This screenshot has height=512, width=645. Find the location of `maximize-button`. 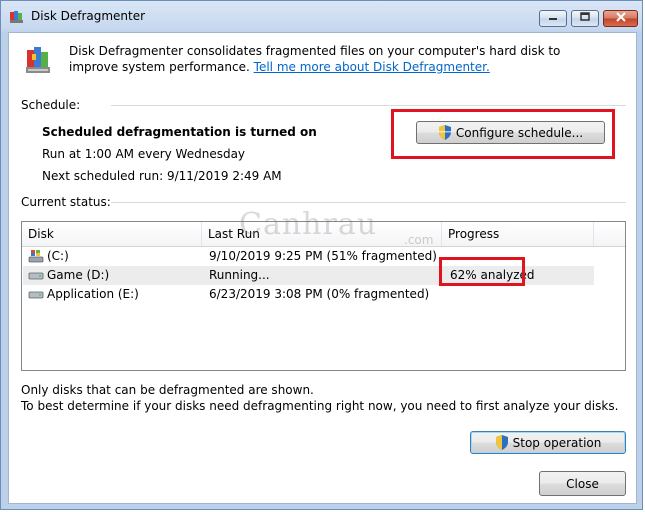

maximize-button is located at coordinates (585, 18).